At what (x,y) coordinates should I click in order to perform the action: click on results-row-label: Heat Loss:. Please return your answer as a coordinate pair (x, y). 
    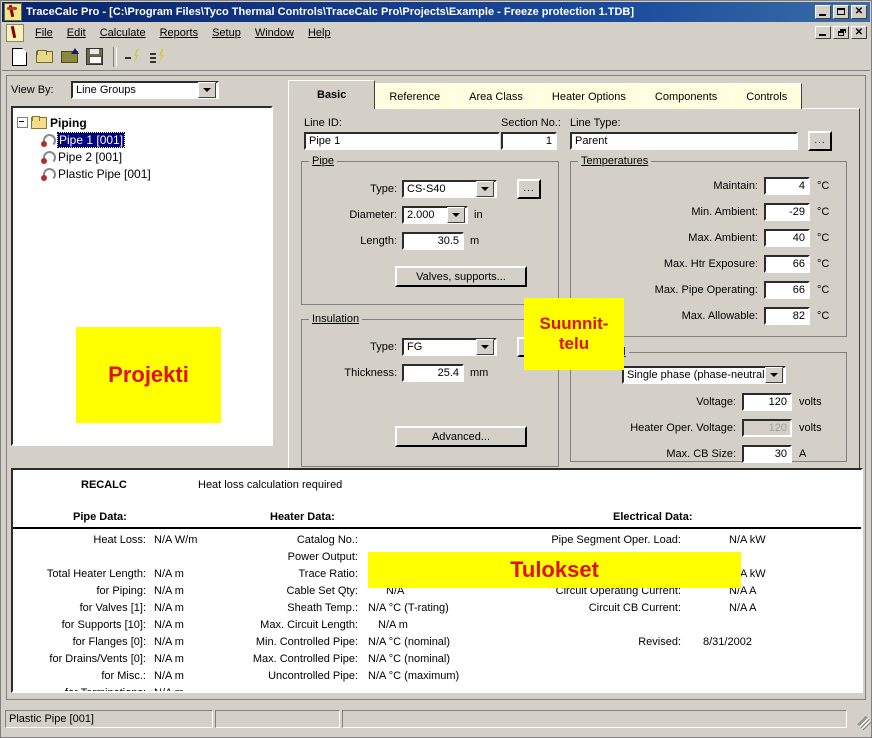
    Looking at the image, I should click on (119, 540).